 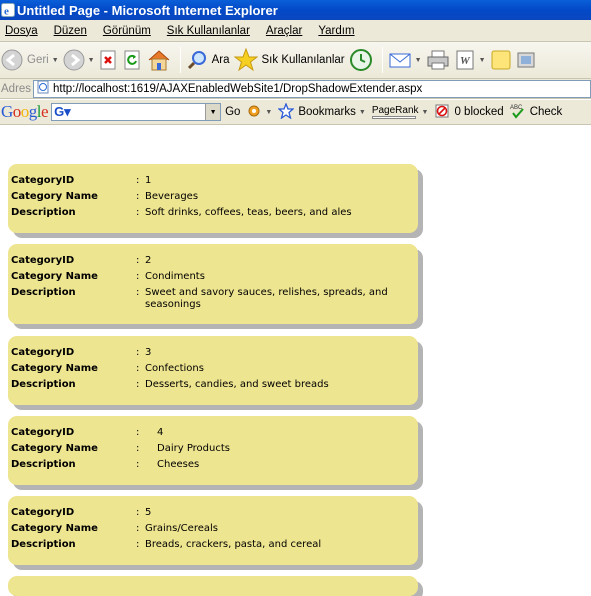 I want to click on google-logo: Google, so click(x=25, y=112).